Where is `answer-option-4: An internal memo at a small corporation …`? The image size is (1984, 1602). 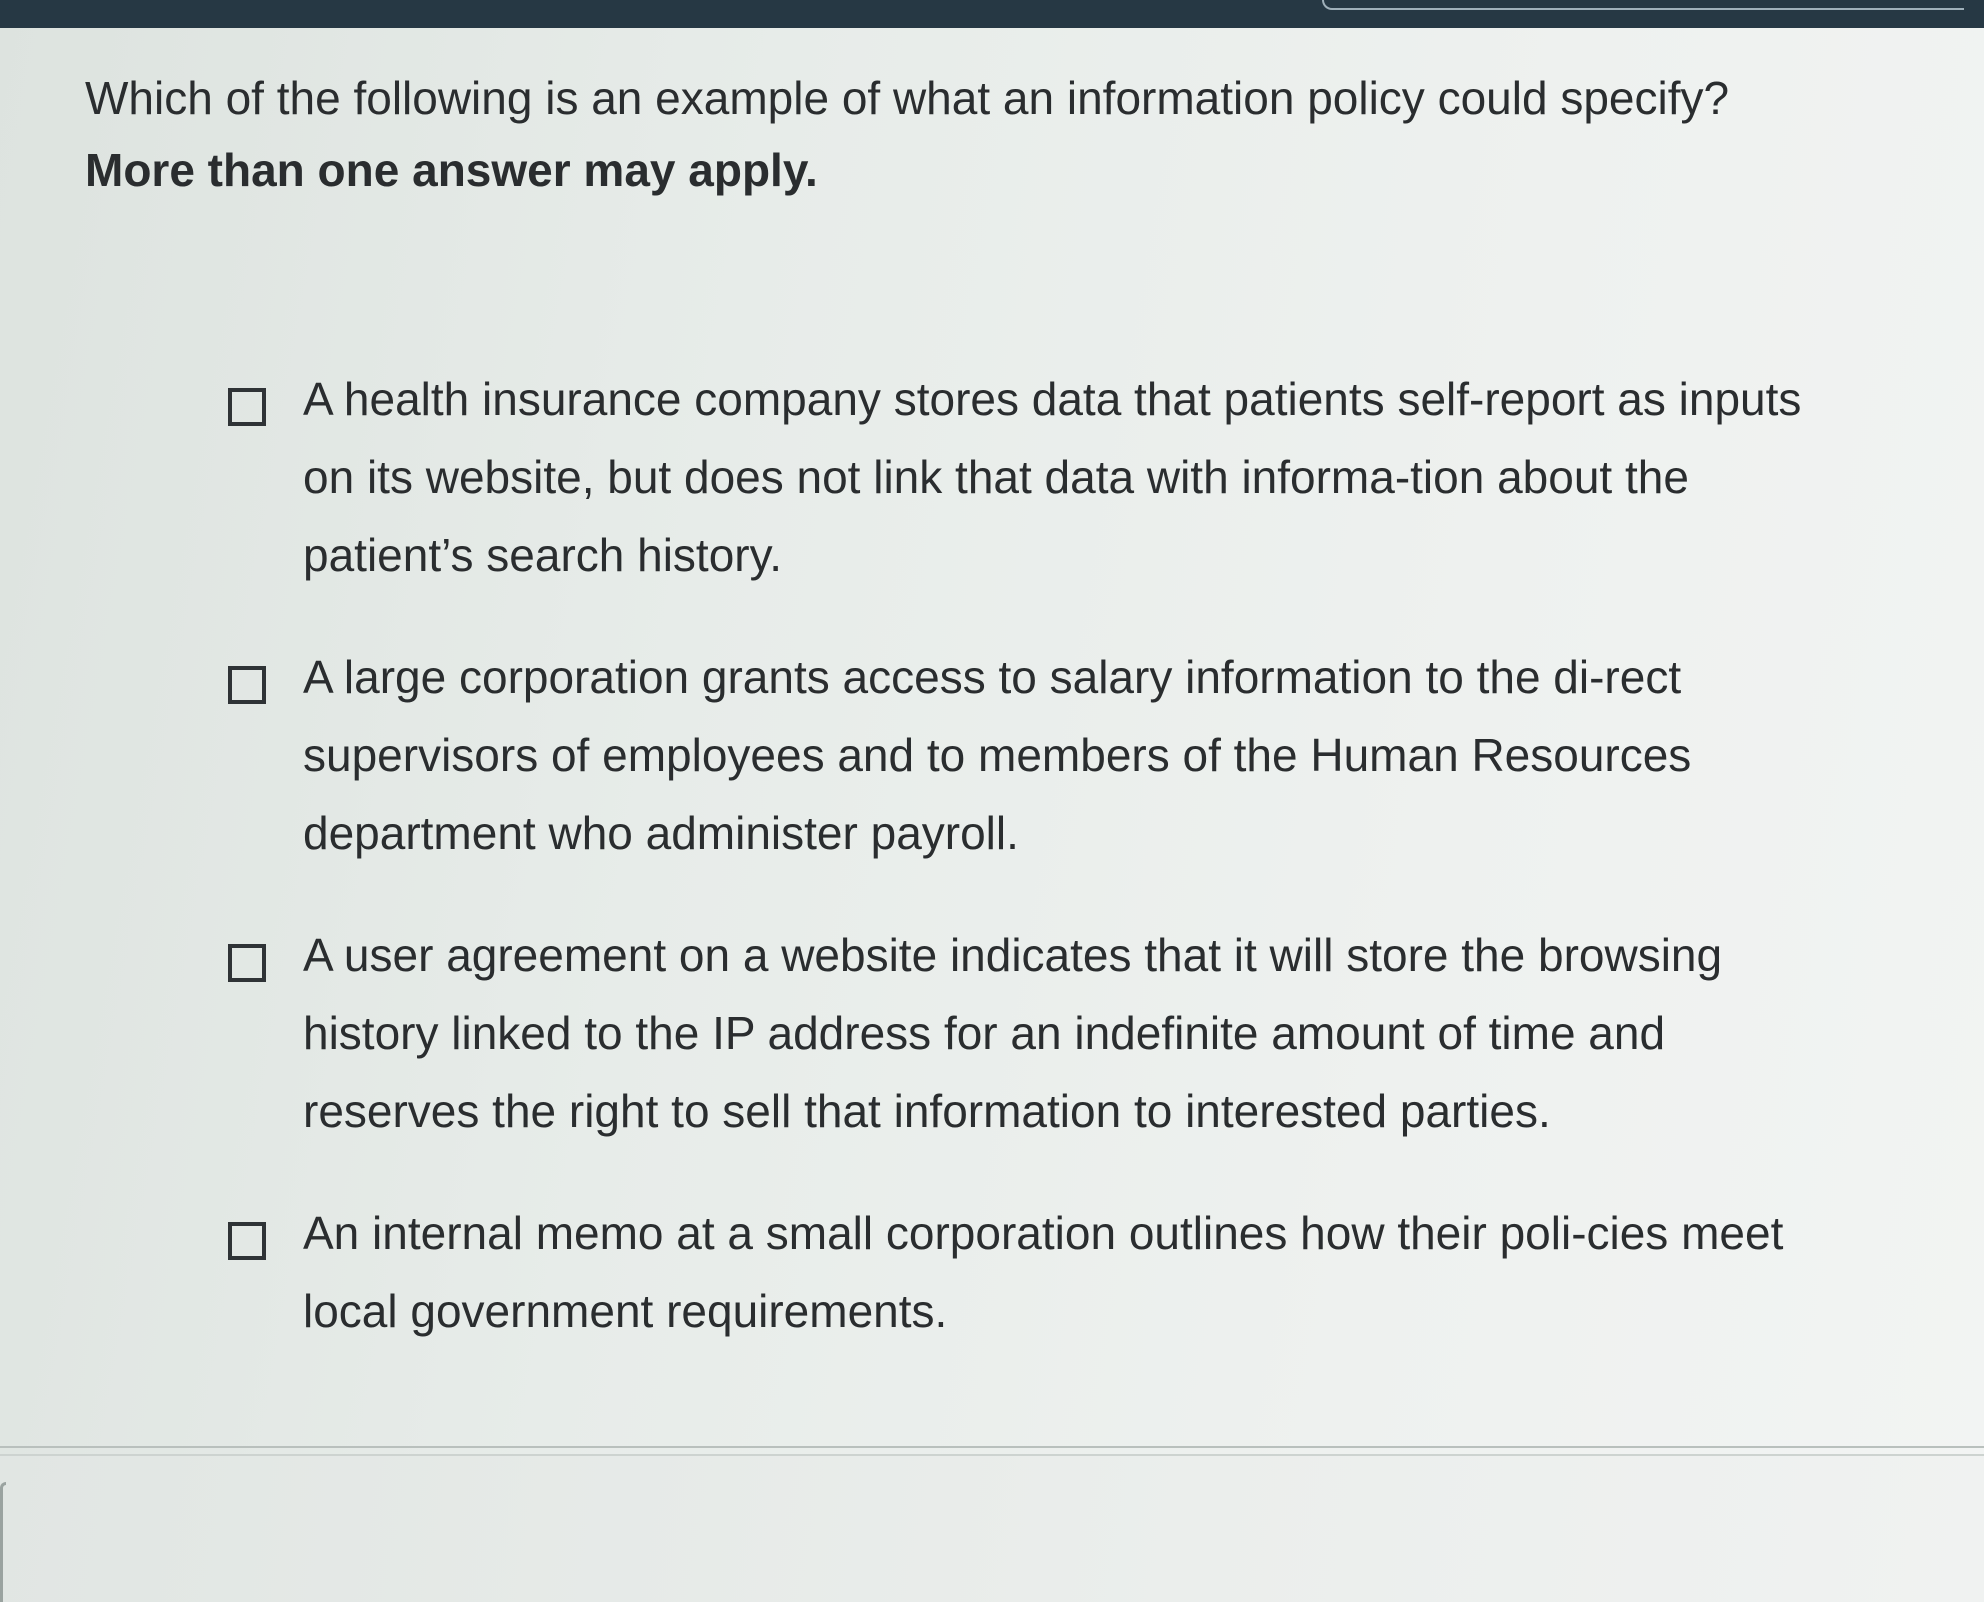
answer-option-4: An internal memo at a small corporation … is located at coordinates (1038, 1272).